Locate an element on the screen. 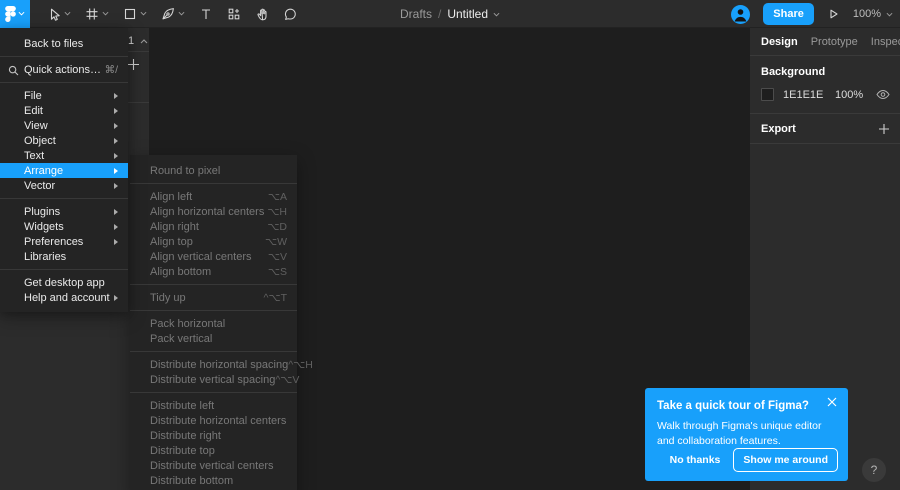 This screenshot has height=490, width=900. menu-item-object: Object is located at coordinates (64, 140).